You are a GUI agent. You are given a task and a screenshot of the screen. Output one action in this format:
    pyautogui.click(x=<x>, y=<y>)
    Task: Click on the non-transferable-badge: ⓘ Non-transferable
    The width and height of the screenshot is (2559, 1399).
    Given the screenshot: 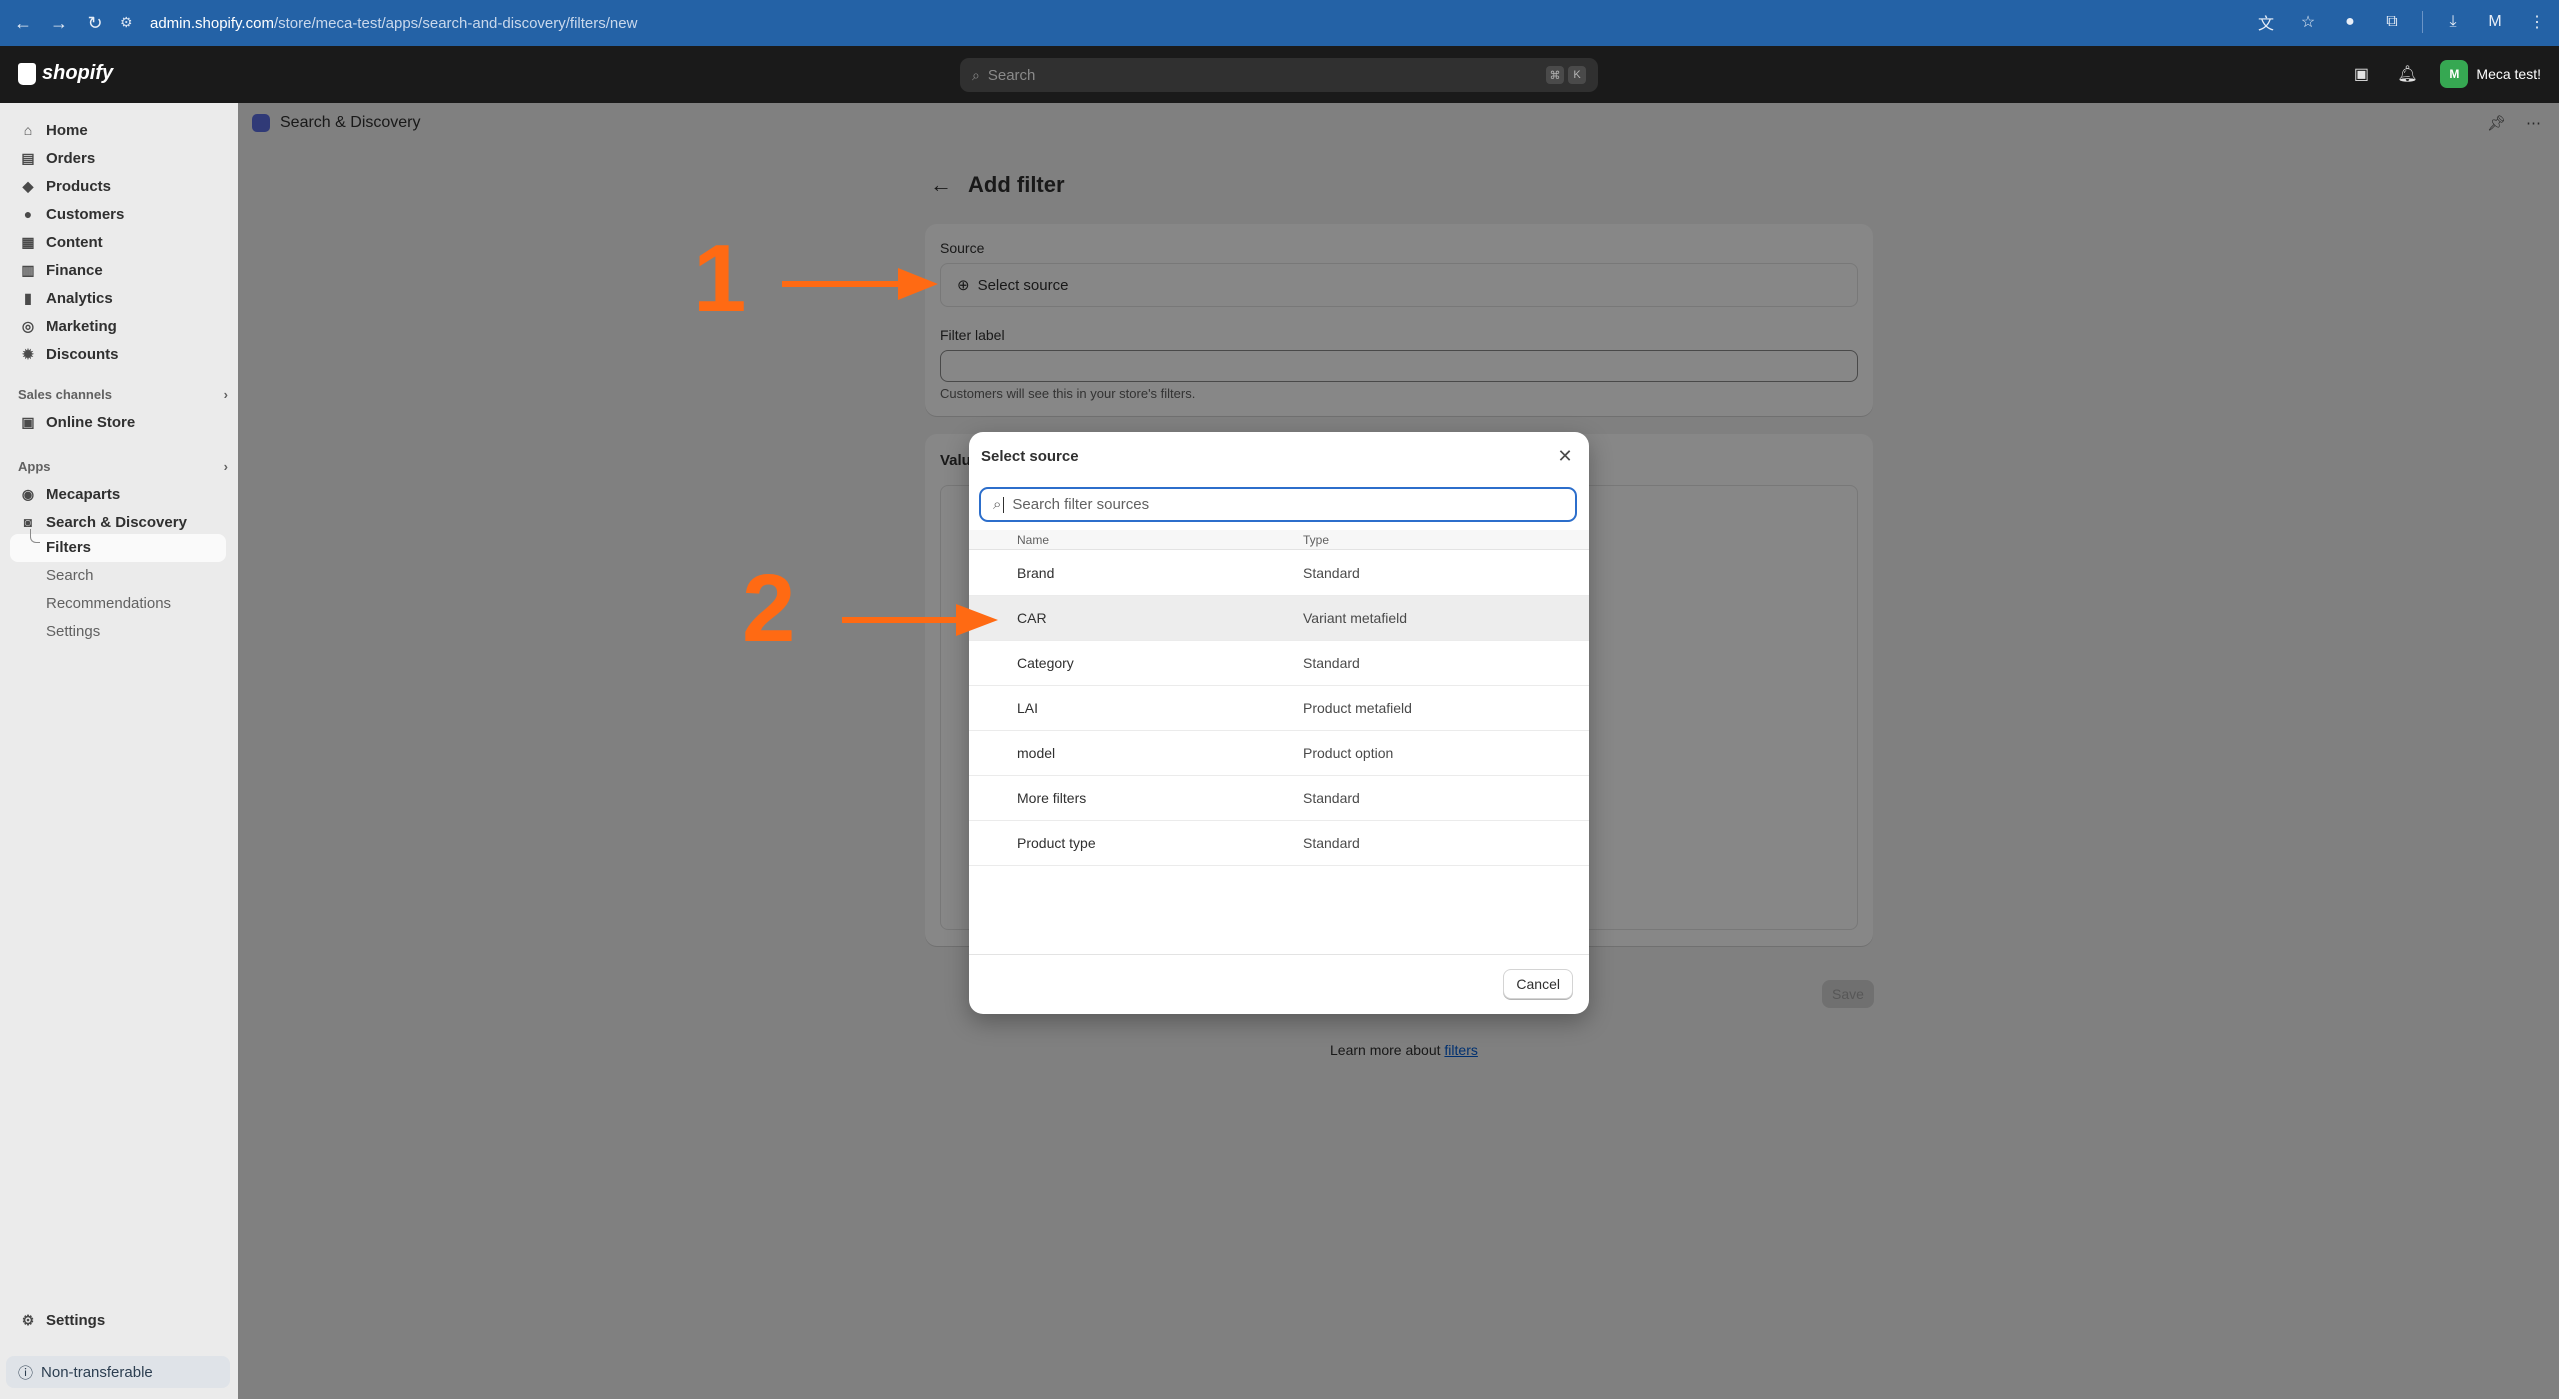 What is the action you would take?
    pyautogui.click(x=118, y=1372)
    